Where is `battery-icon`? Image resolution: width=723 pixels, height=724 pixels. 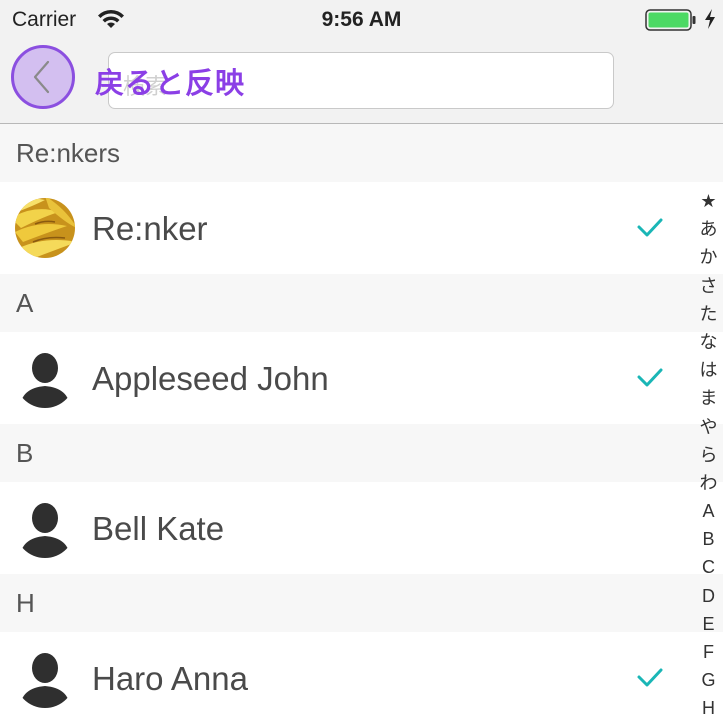
battery-icon is located at coordinates (671, 22).